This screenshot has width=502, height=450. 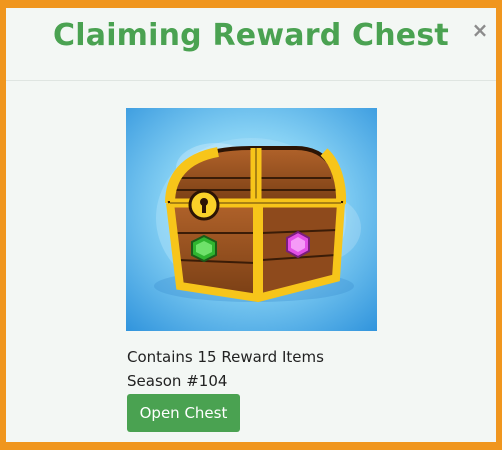 What do you see at coordinates (204, 248) in the screenshot?
I see `green-gem-icon` at bounding box center [204, 248].